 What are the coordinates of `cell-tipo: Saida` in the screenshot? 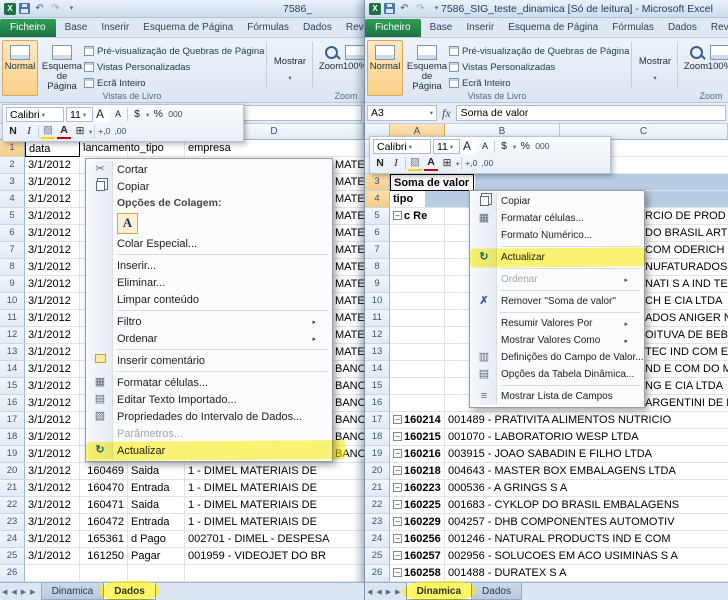 It's located at (156, 505).